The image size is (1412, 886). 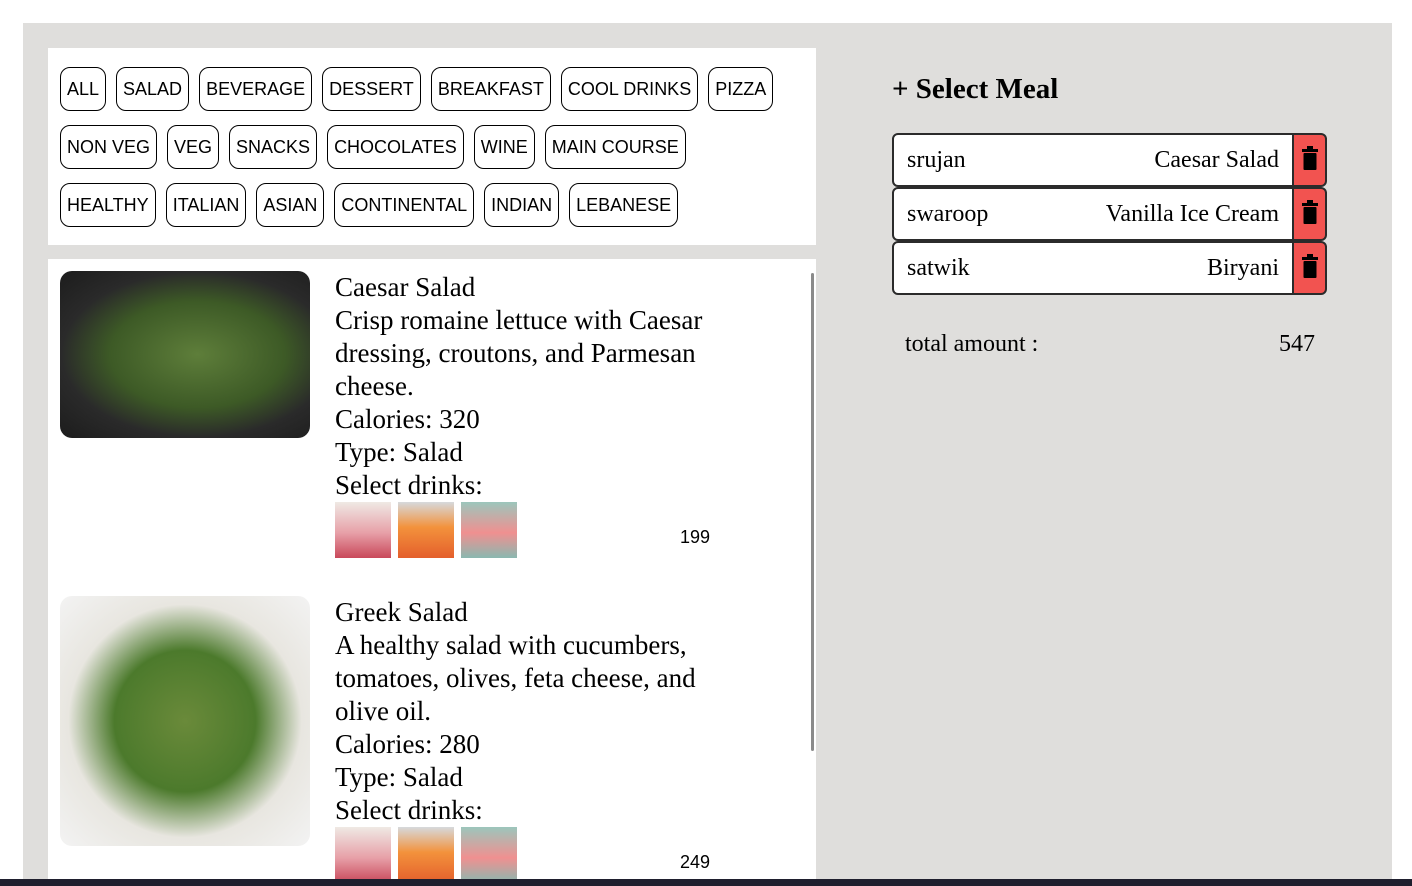 I want to click on filter-chip-cool-drinks: COOL DRINKS, so click(x=629, y=89).